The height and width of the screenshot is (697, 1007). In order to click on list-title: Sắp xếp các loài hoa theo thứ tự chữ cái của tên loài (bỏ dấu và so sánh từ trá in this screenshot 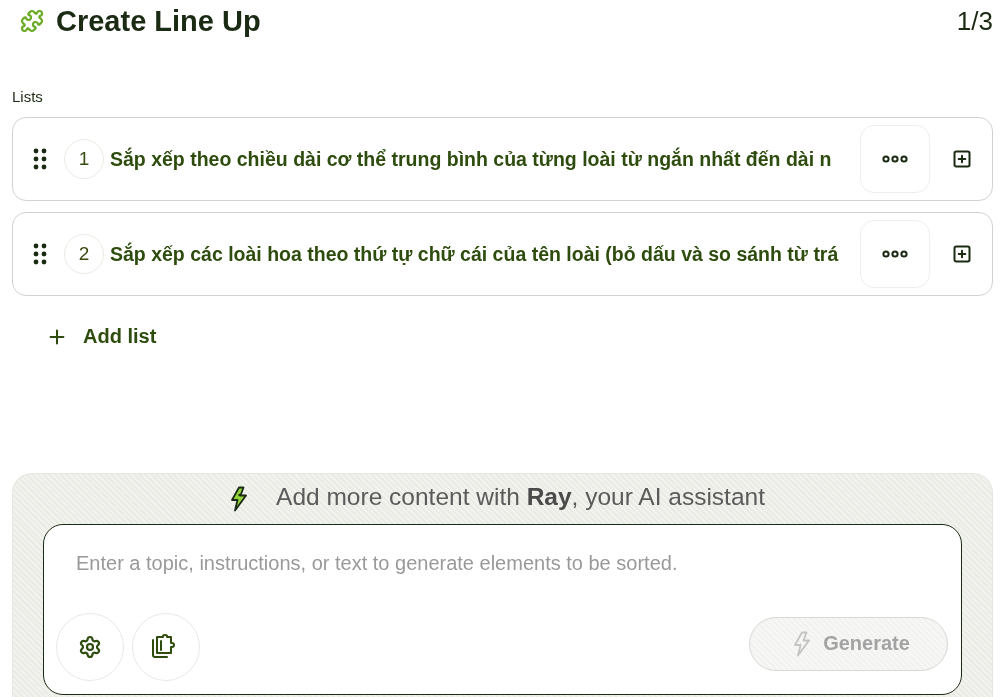, I will do `click(475, 254)`.